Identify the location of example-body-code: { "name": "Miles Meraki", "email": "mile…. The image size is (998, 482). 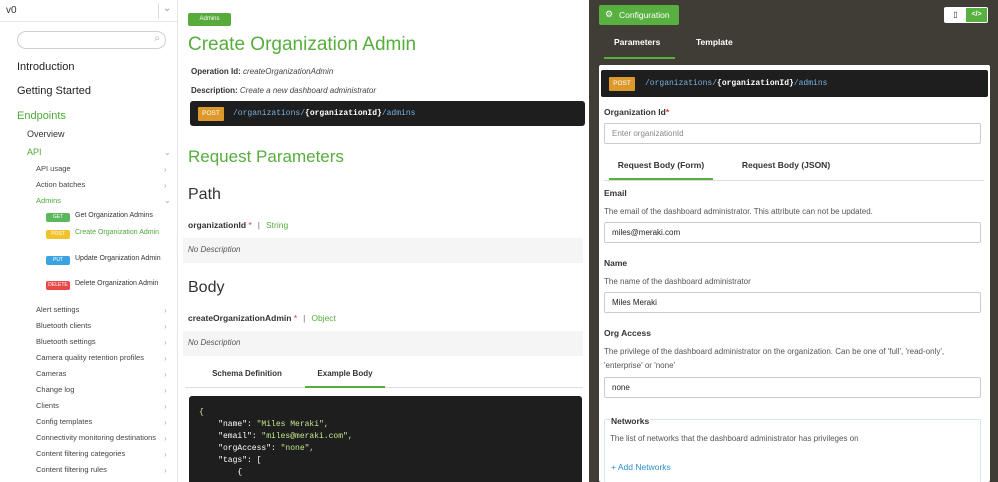
(385, 439).